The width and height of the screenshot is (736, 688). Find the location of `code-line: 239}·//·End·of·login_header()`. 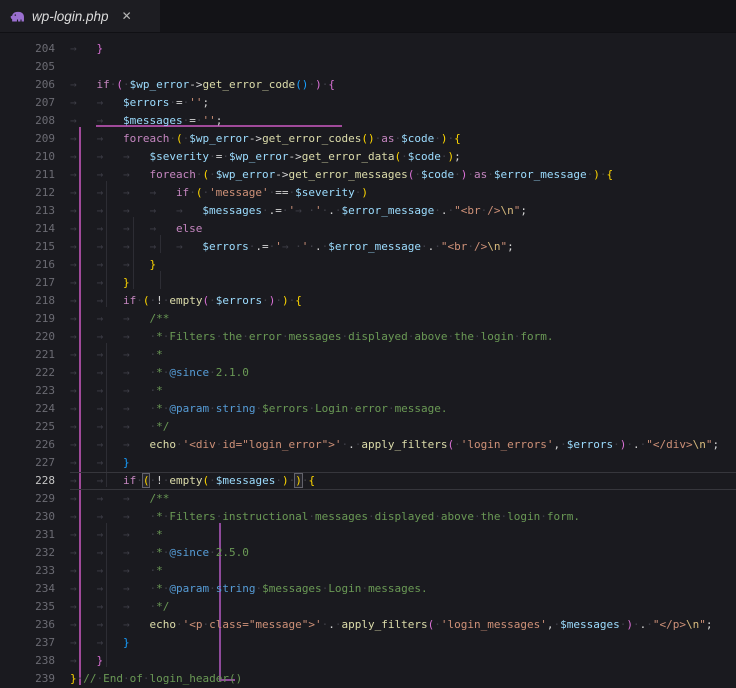

code-line: 239}·//·End·of·login_header() is located at coordinates (368, 679).